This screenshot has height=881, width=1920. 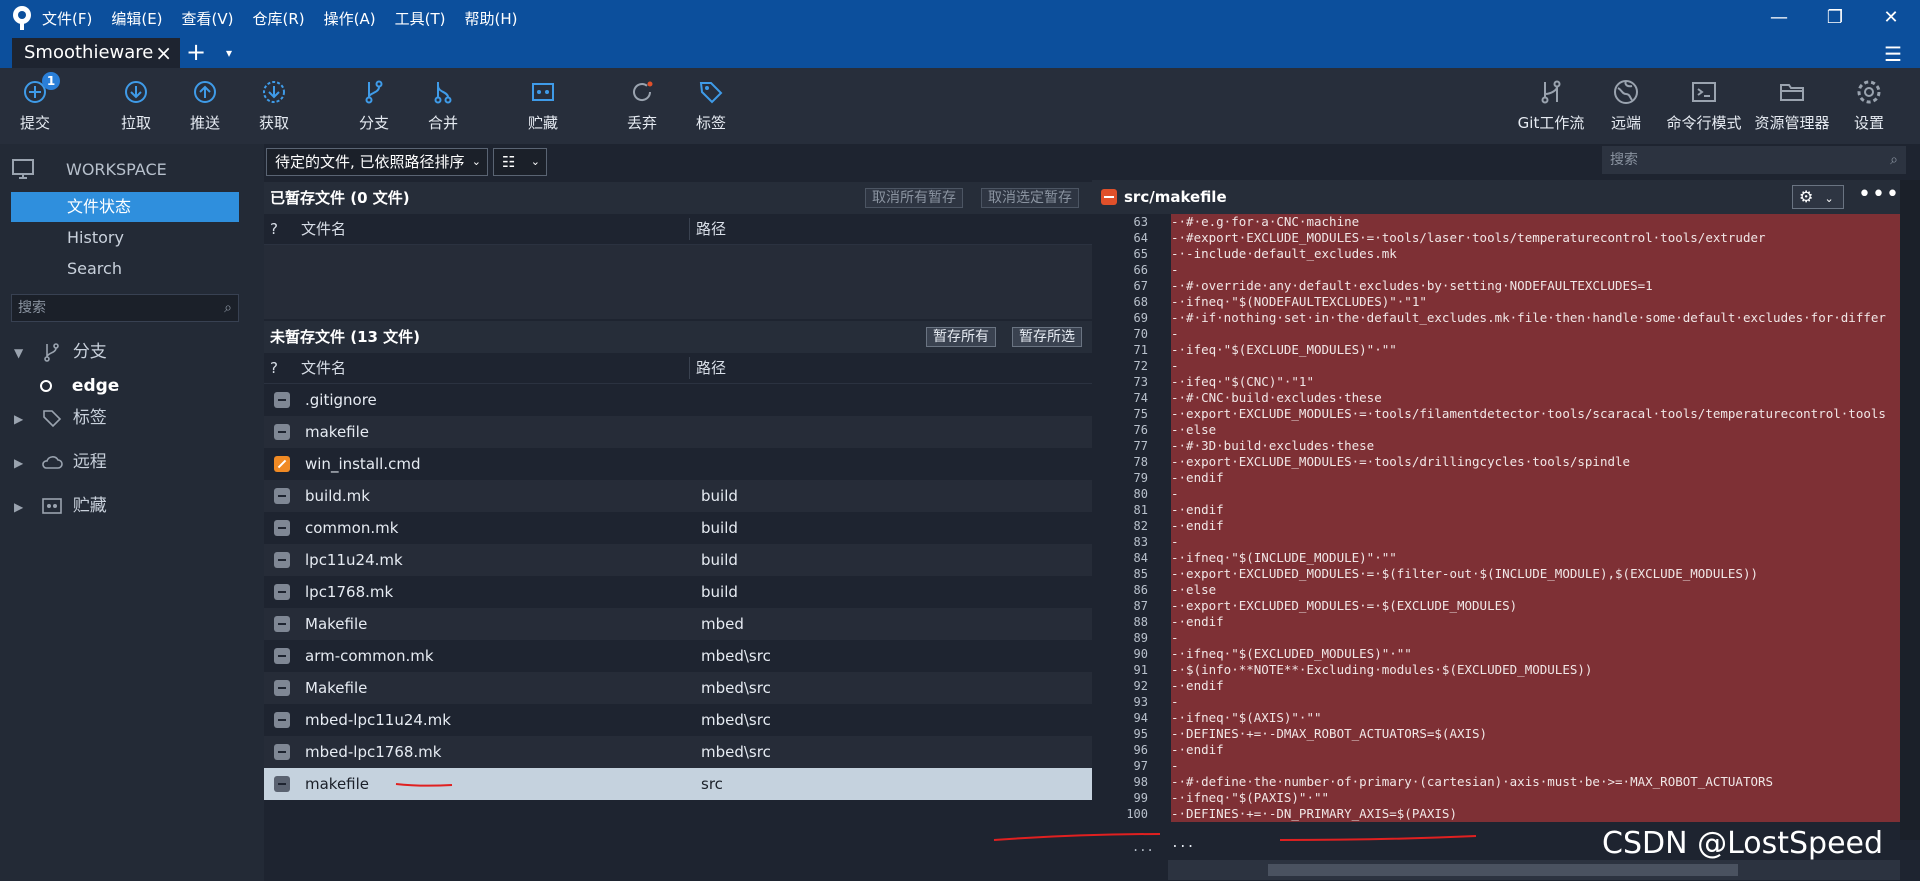 I want to click on diff-line: 99 -·ifneq·"$(PAXIS)"·"", so click(x=1496, y=798).